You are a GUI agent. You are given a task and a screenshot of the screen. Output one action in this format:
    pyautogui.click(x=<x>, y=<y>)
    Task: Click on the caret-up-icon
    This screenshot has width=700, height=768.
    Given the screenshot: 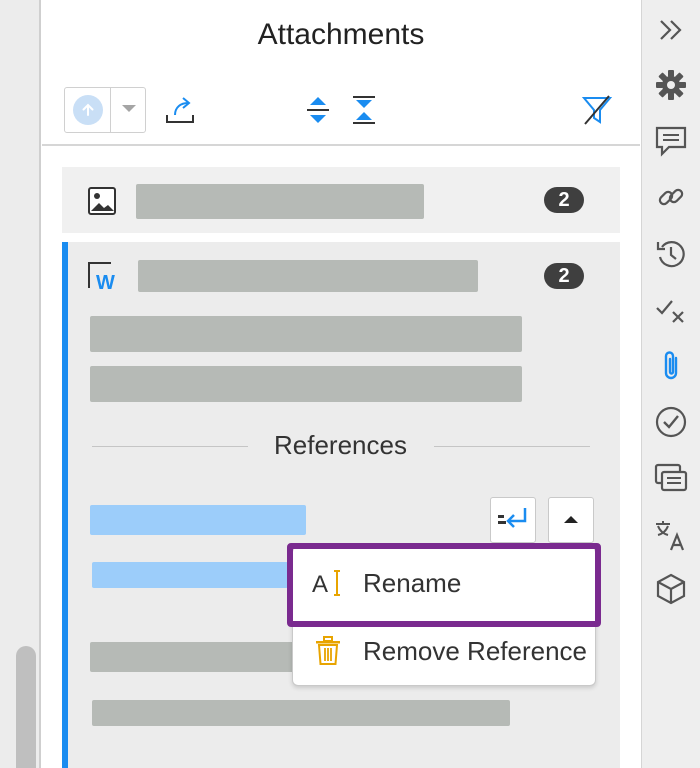 What is the action you would take?
    pyautogui.click(x=571, y=520)
    